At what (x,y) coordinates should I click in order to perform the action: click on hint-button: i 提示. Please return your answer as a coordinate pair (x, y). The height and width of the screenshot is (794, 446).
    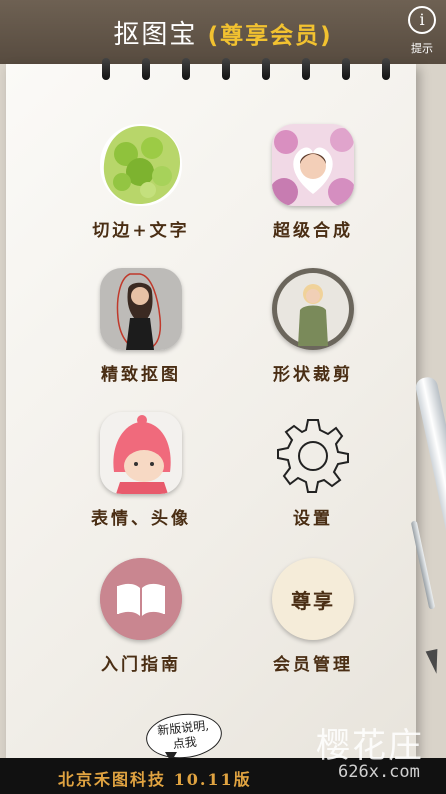
    Looking at the image, I should click on (422, 31).